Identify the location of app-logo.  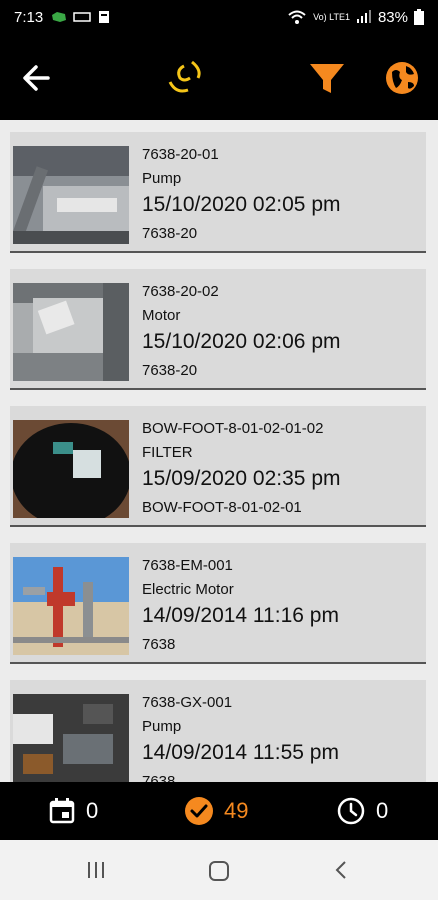
(184, 76).